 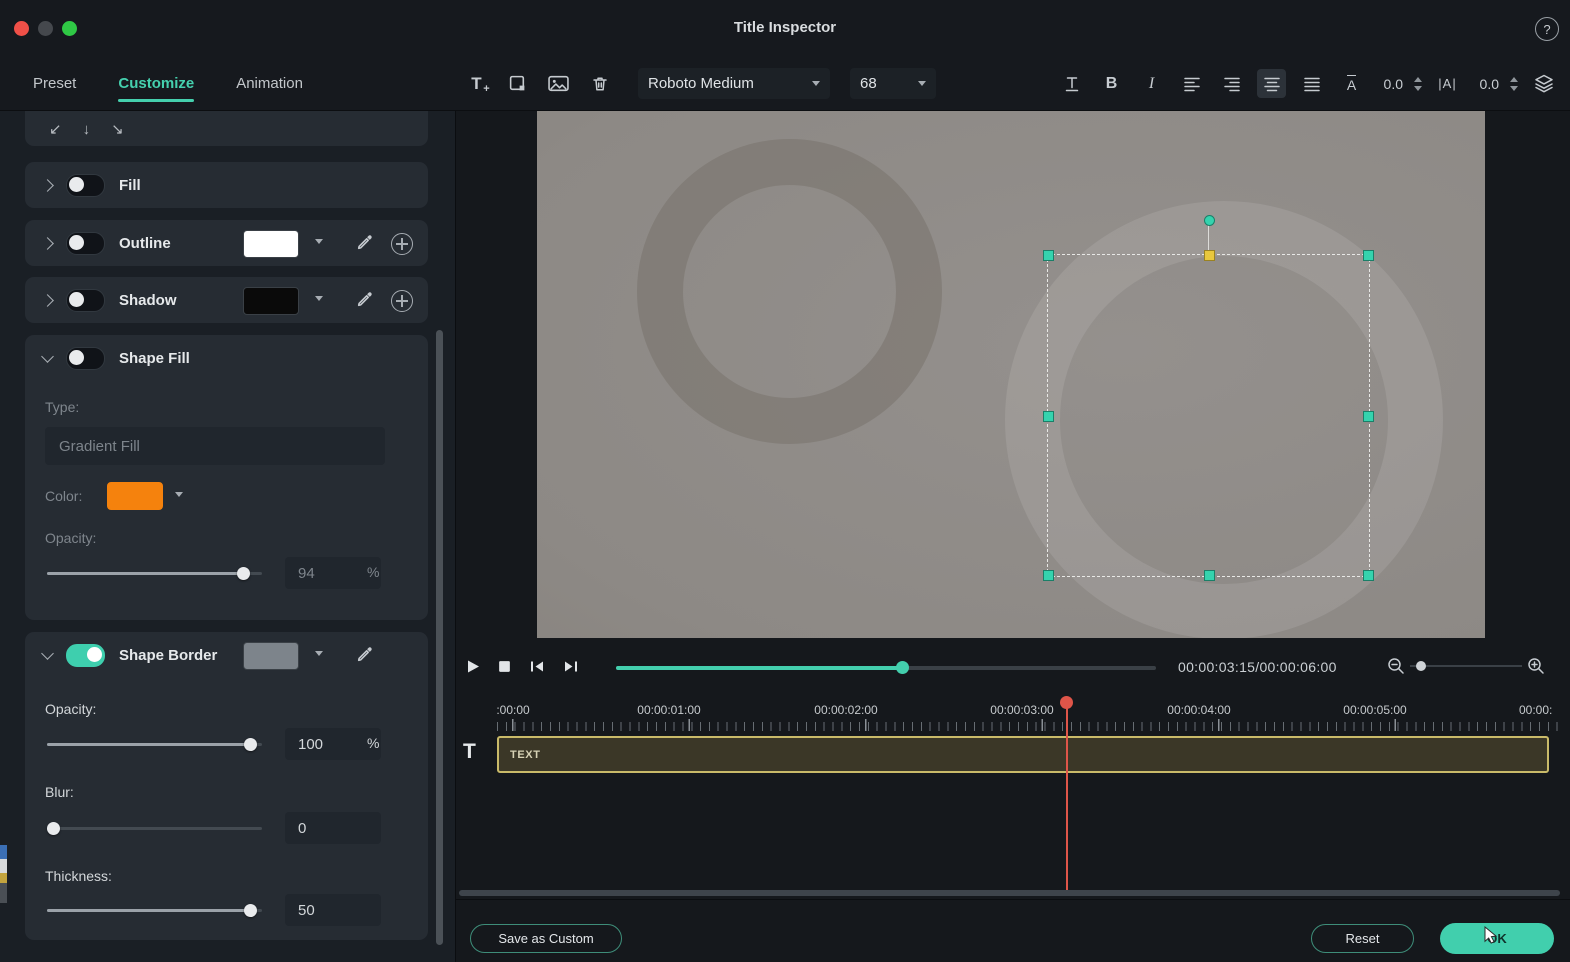 What do you see at coordinates (537, 666) in the screenshot?
I see `previous-frame-button` at bounding box center [537, 666].